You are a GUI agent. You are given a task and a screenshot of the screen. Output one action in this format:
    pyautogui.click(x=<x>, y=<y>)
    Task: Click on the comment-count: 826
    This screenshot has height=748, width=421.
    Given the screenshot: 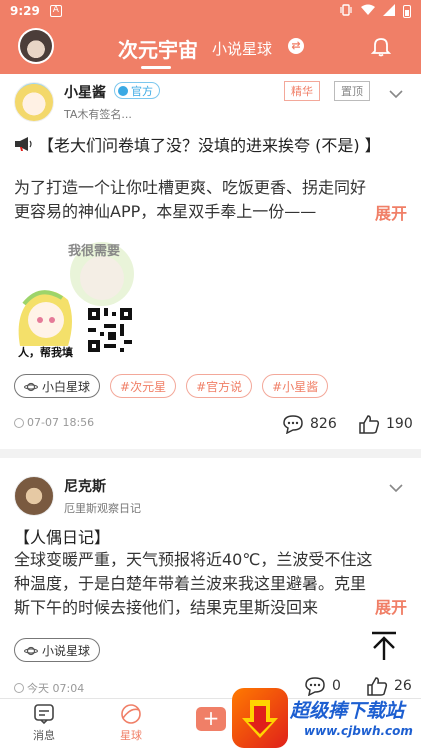 What is the action you would take?
    pyautogui.click(x=323, y=424)
    